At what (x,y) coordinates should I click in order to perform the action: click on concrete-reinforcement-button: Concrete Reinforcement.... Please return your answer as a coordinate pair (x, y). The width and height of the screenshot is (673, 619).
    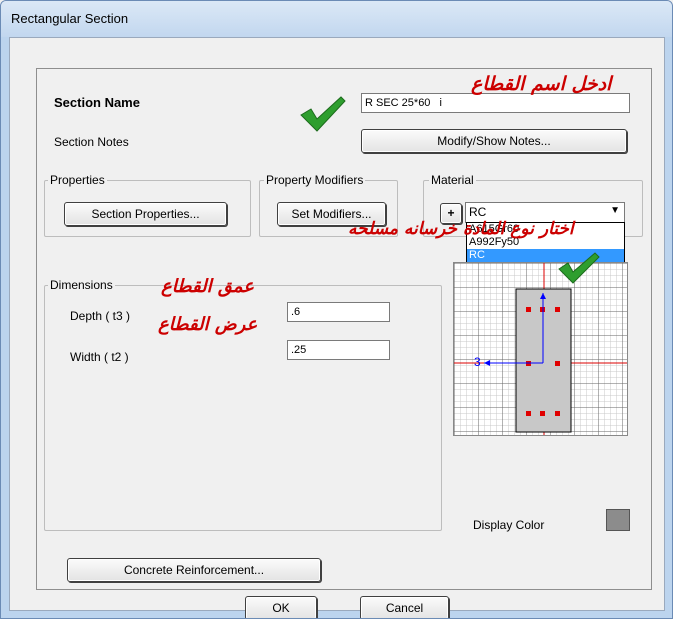
    Looking at the image, I should click on (194, 570).